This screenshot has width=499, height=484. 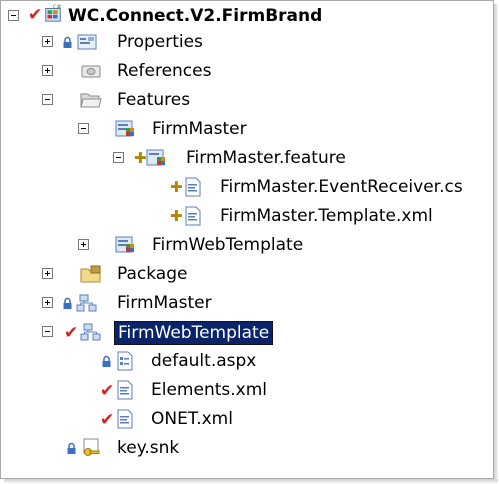 What do you see at coordinates (266, 158) in the screenshot?
I see `node-label: FirmMaster.feature` at bounding box center [266, 158].